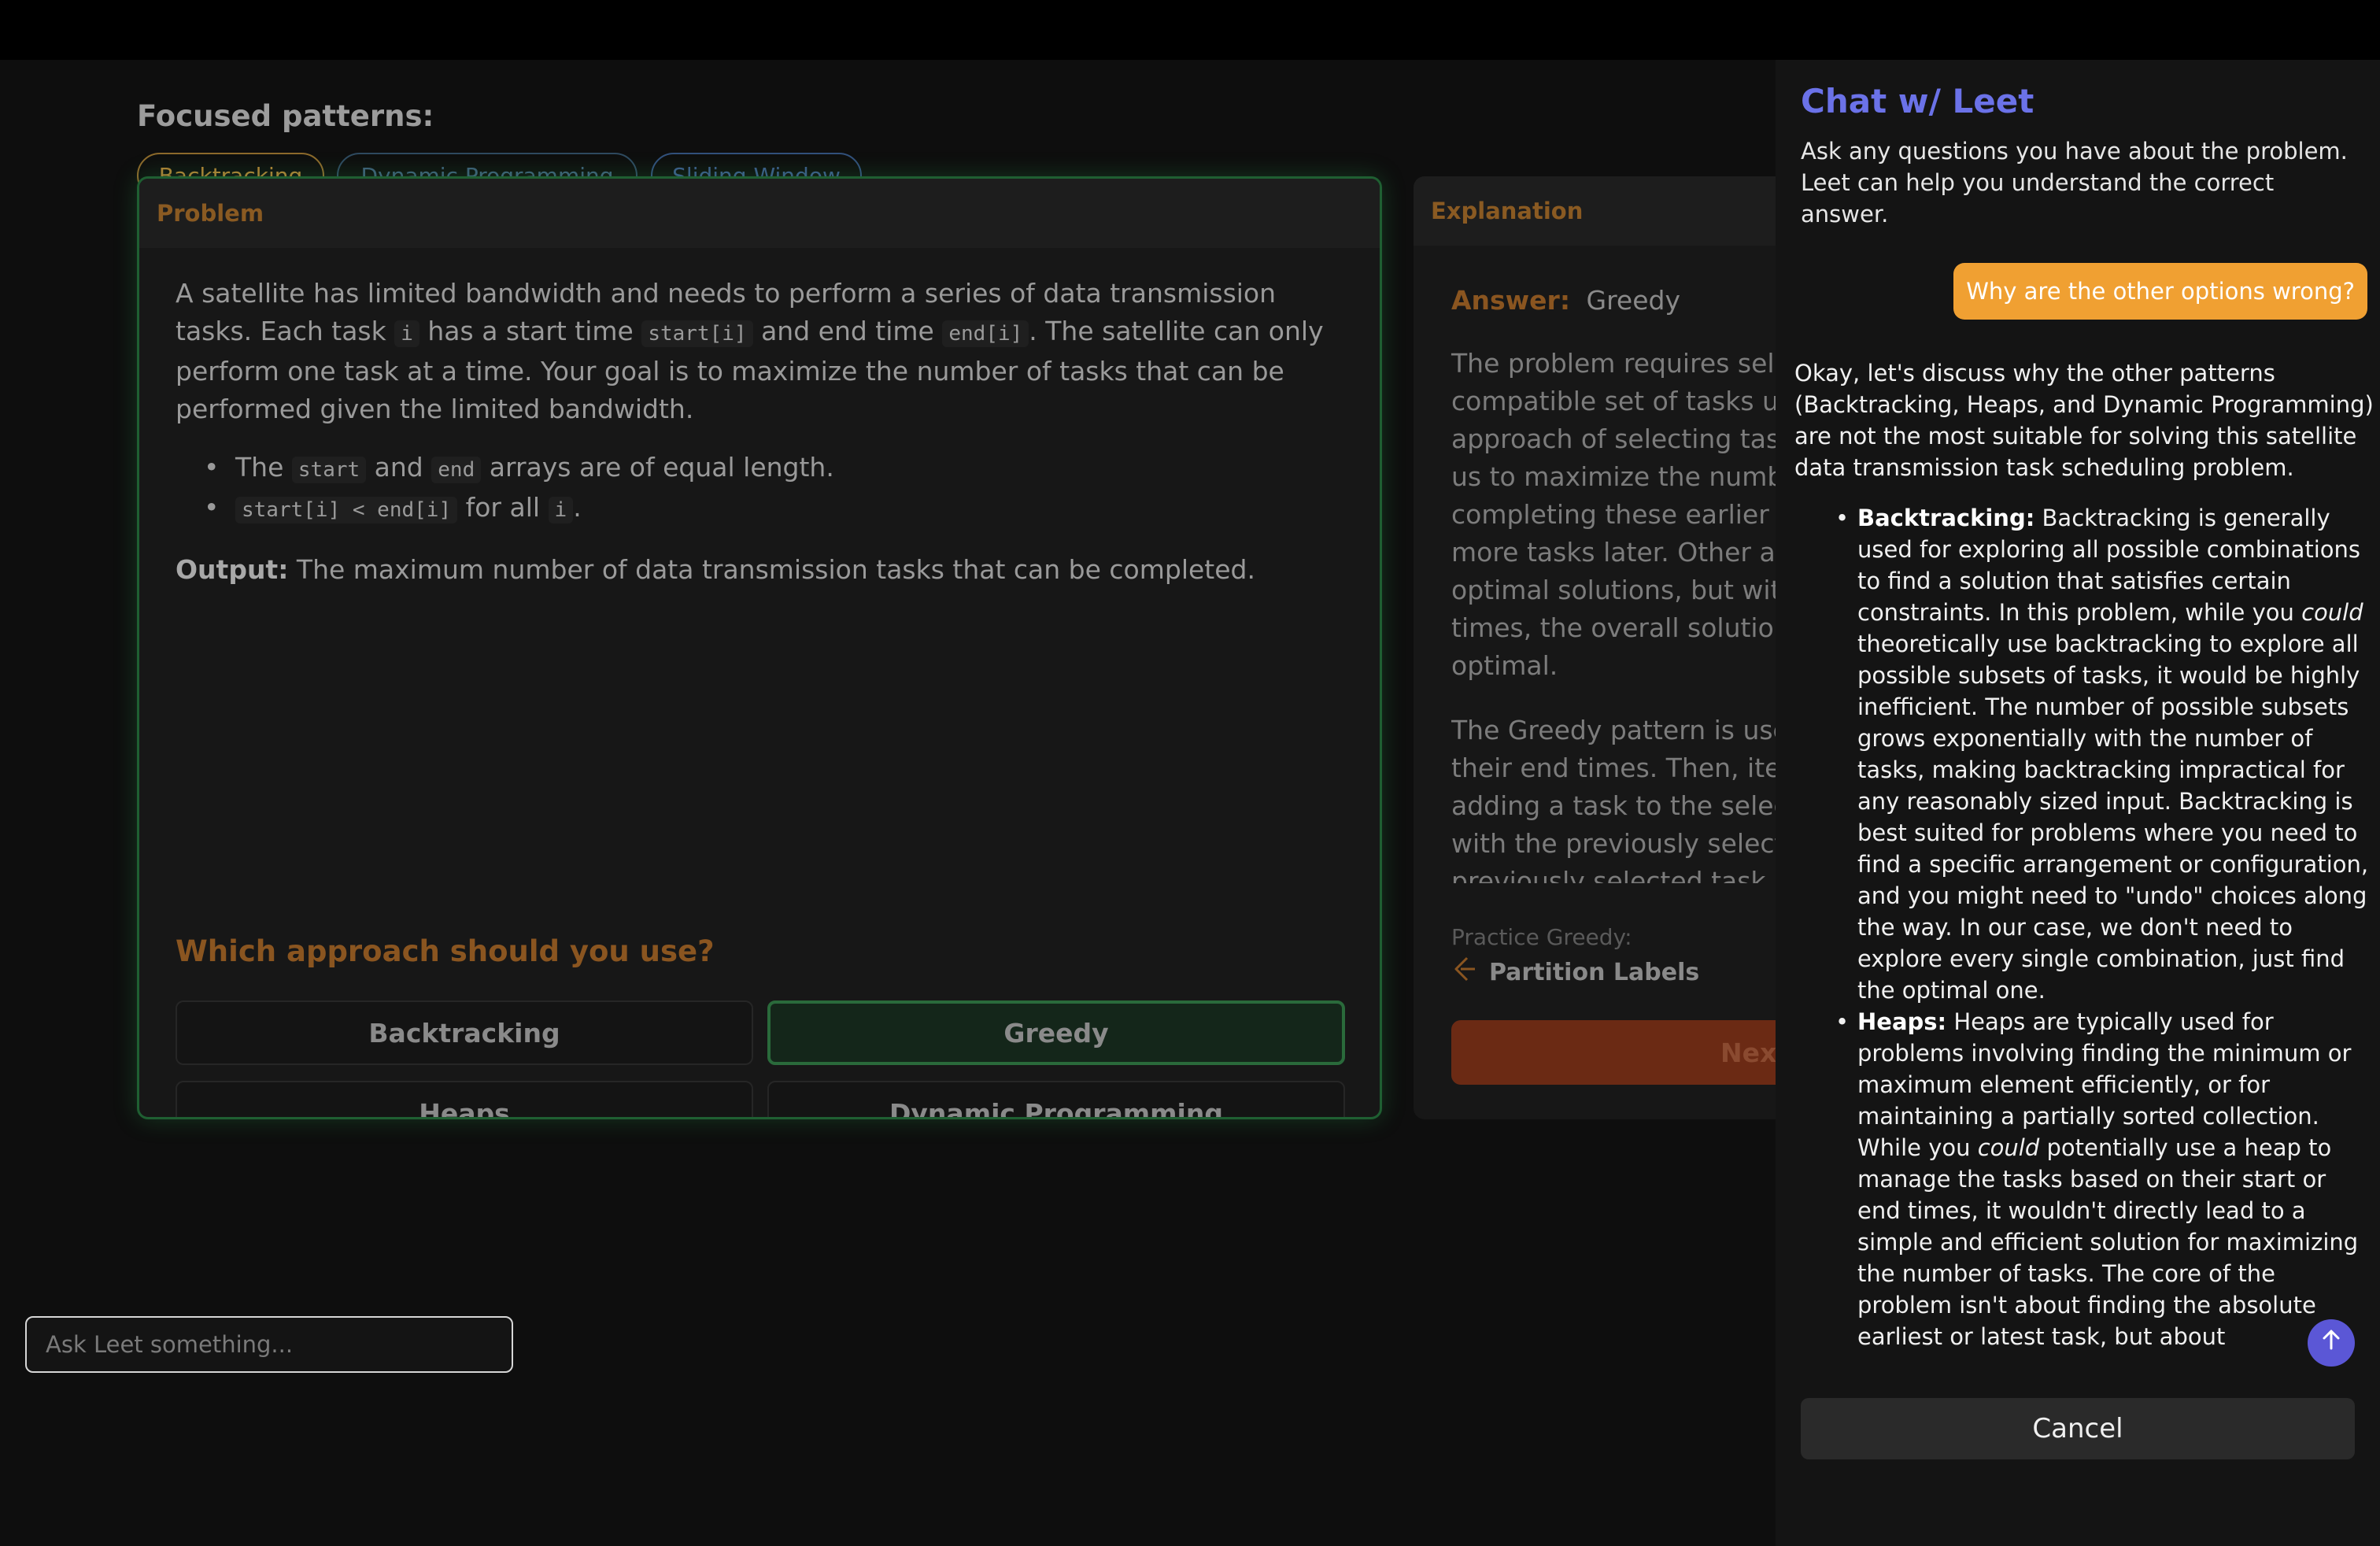 The width and height of the screenshot is (2380, 1546). What do you see at coordinates (1633, 300) in the screenshot?
I see `answer-value: Greedy` at bounding box center [1633, 300].